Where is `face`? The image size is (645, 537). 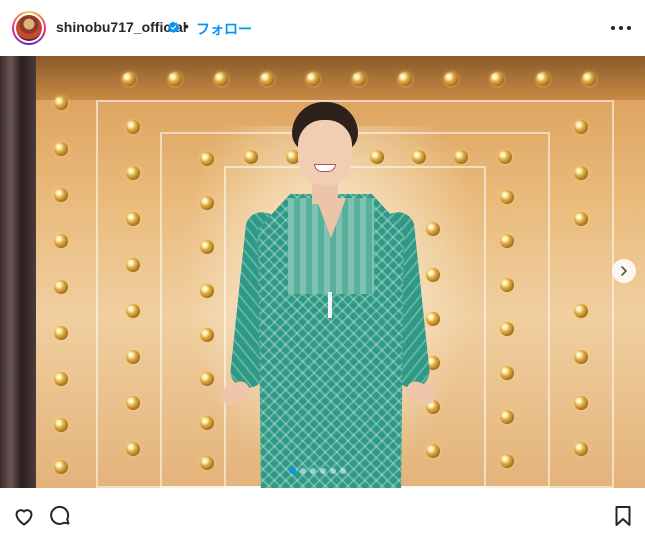 face is located at coordinates (325, 153).